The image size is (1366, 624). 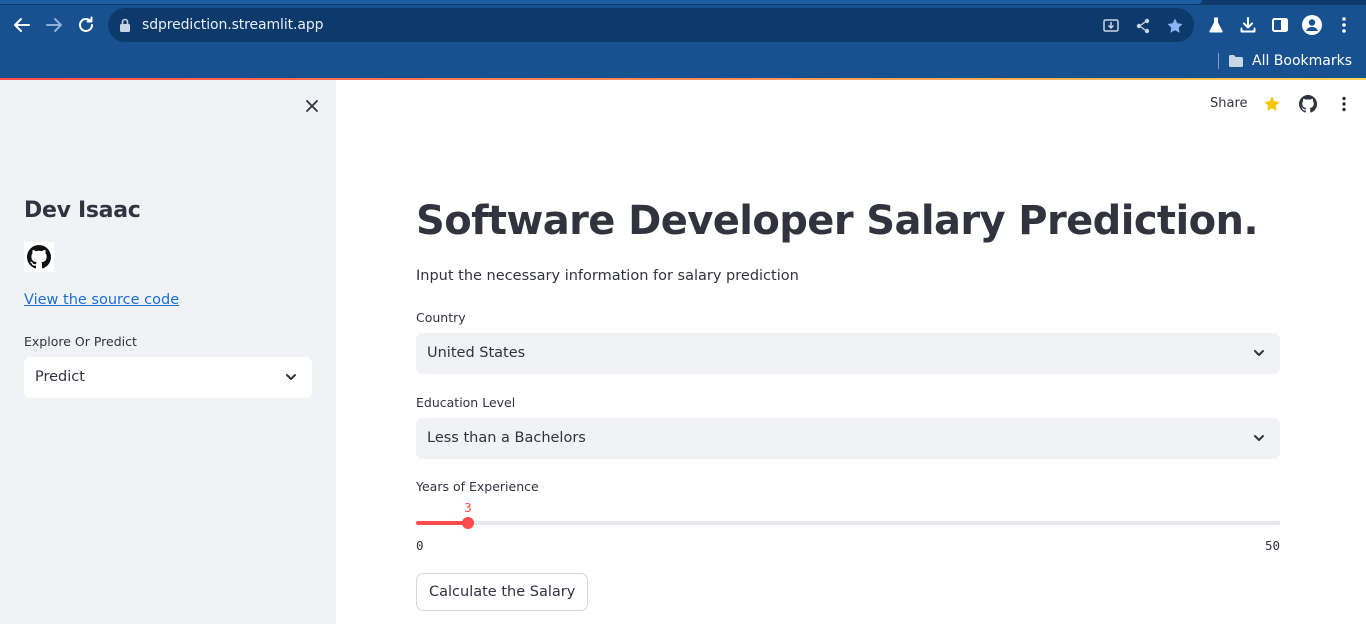 I want to click on folder-icon, so click(x=1236, y=61).